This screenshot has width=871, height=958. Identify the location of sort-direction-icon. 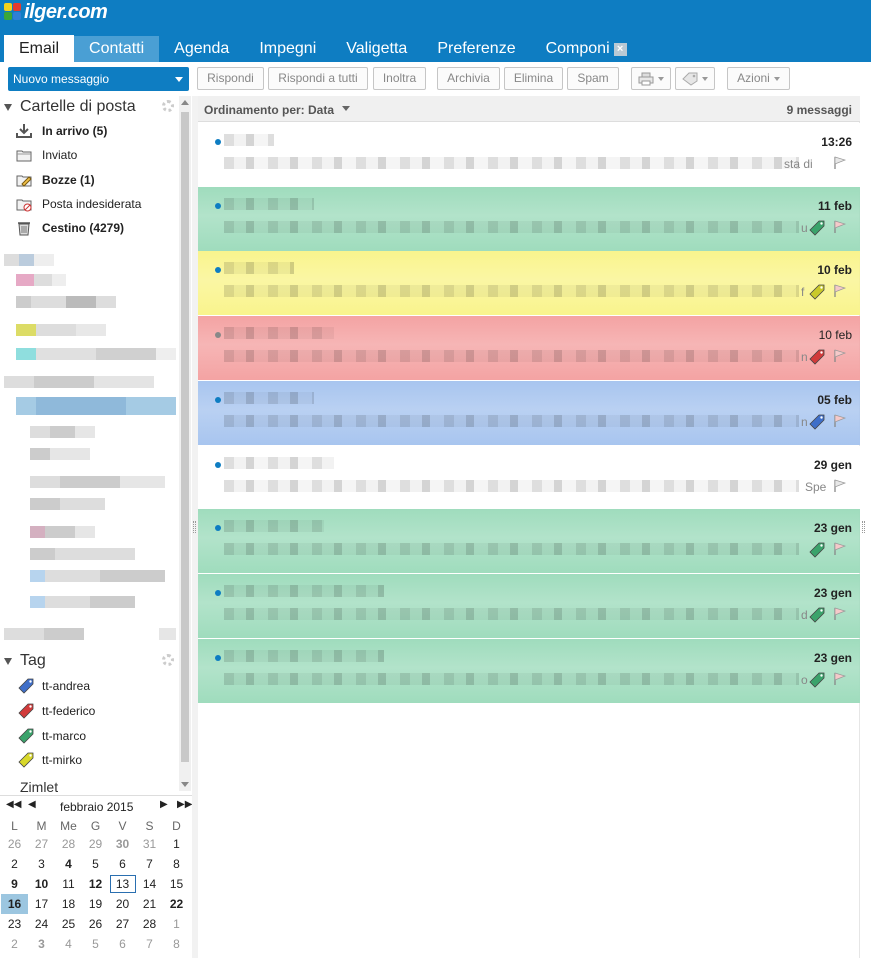
(346, 108).